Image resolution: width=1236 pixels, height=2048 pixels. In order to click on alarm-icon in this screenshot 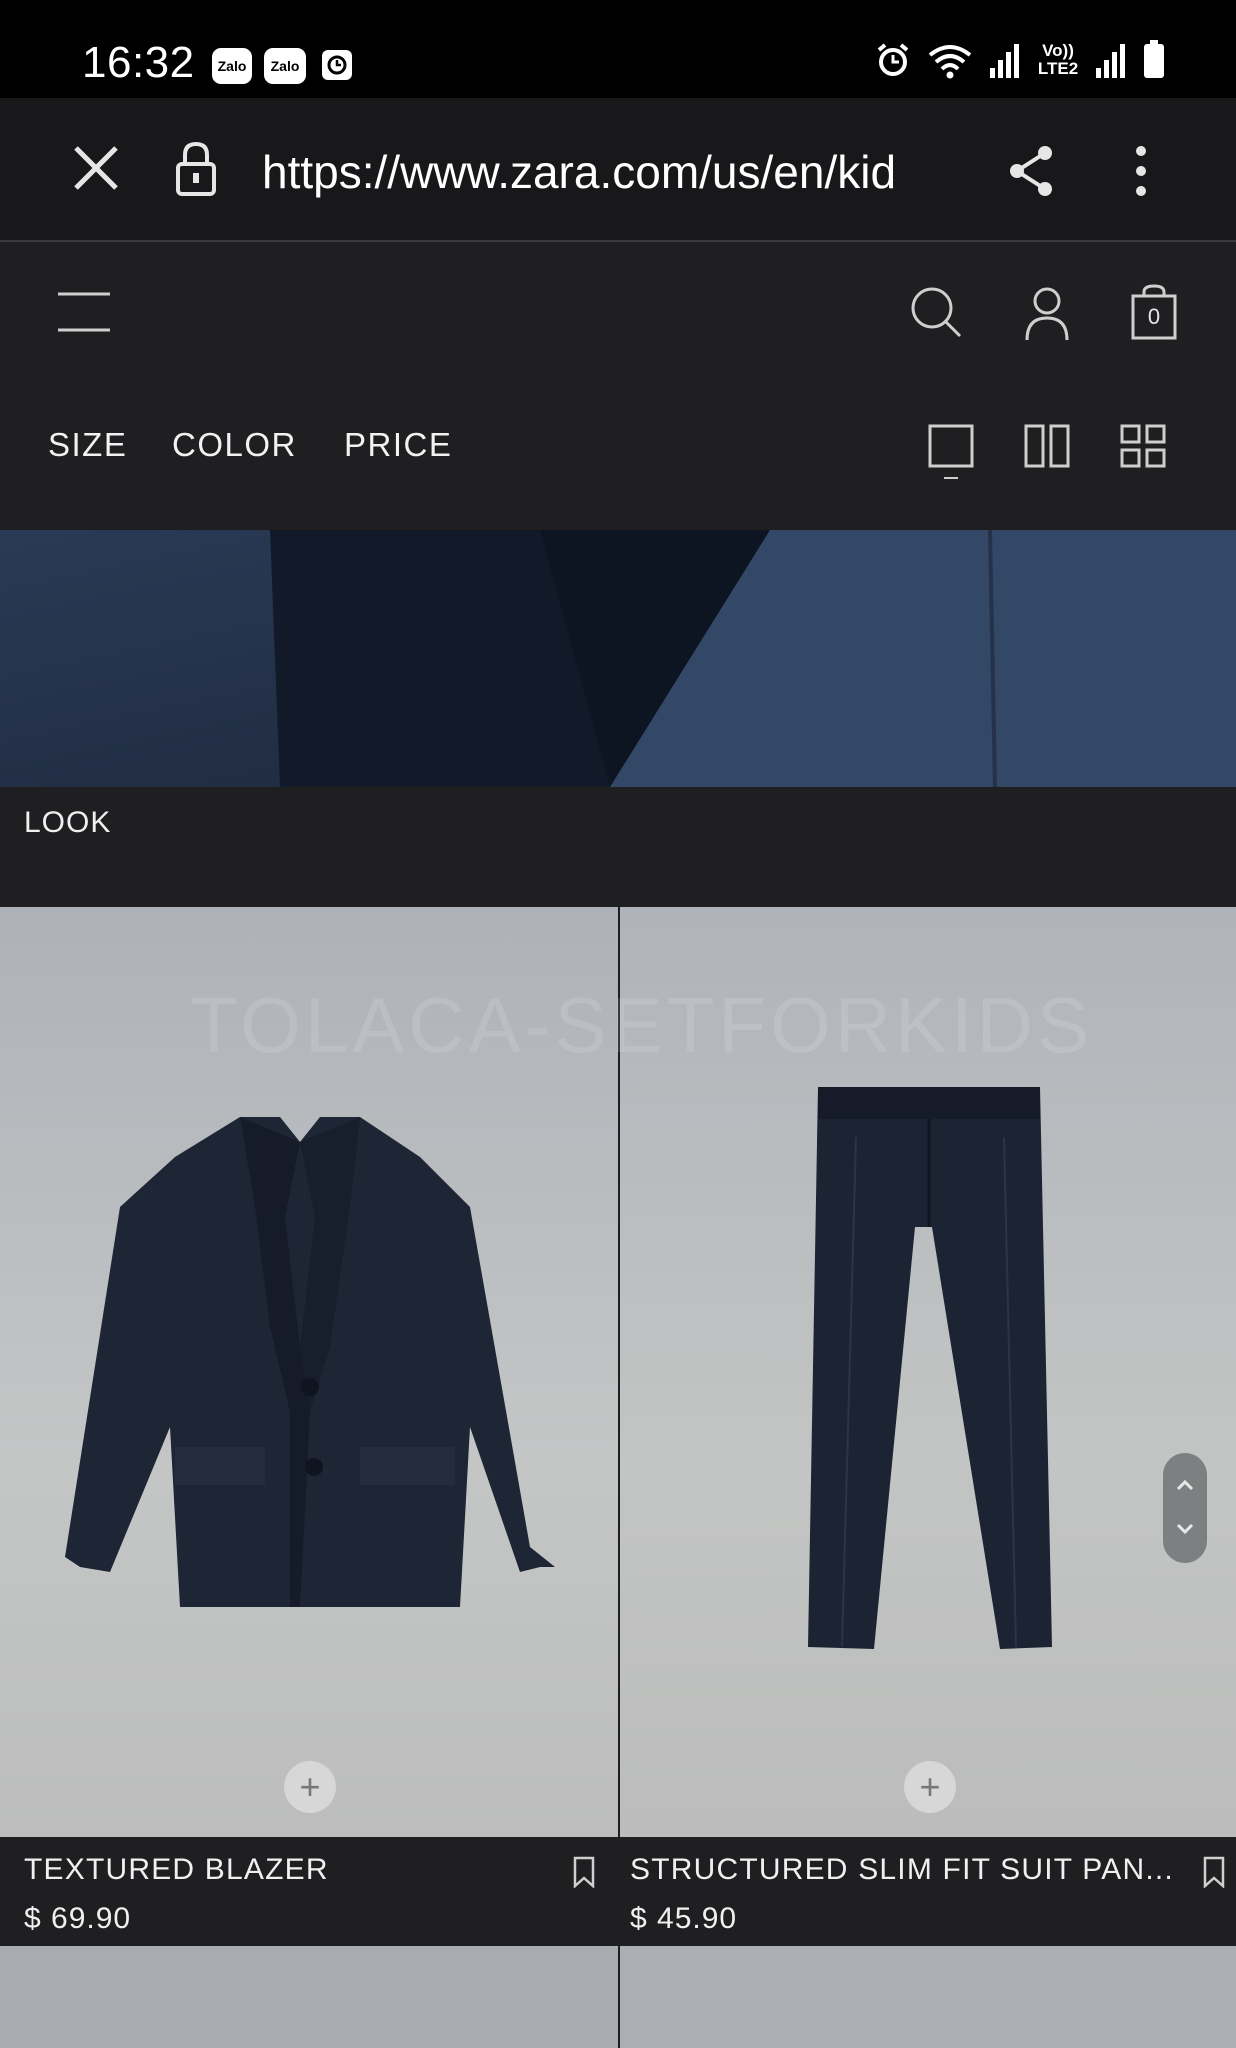, I will do `click(893, 59)`.